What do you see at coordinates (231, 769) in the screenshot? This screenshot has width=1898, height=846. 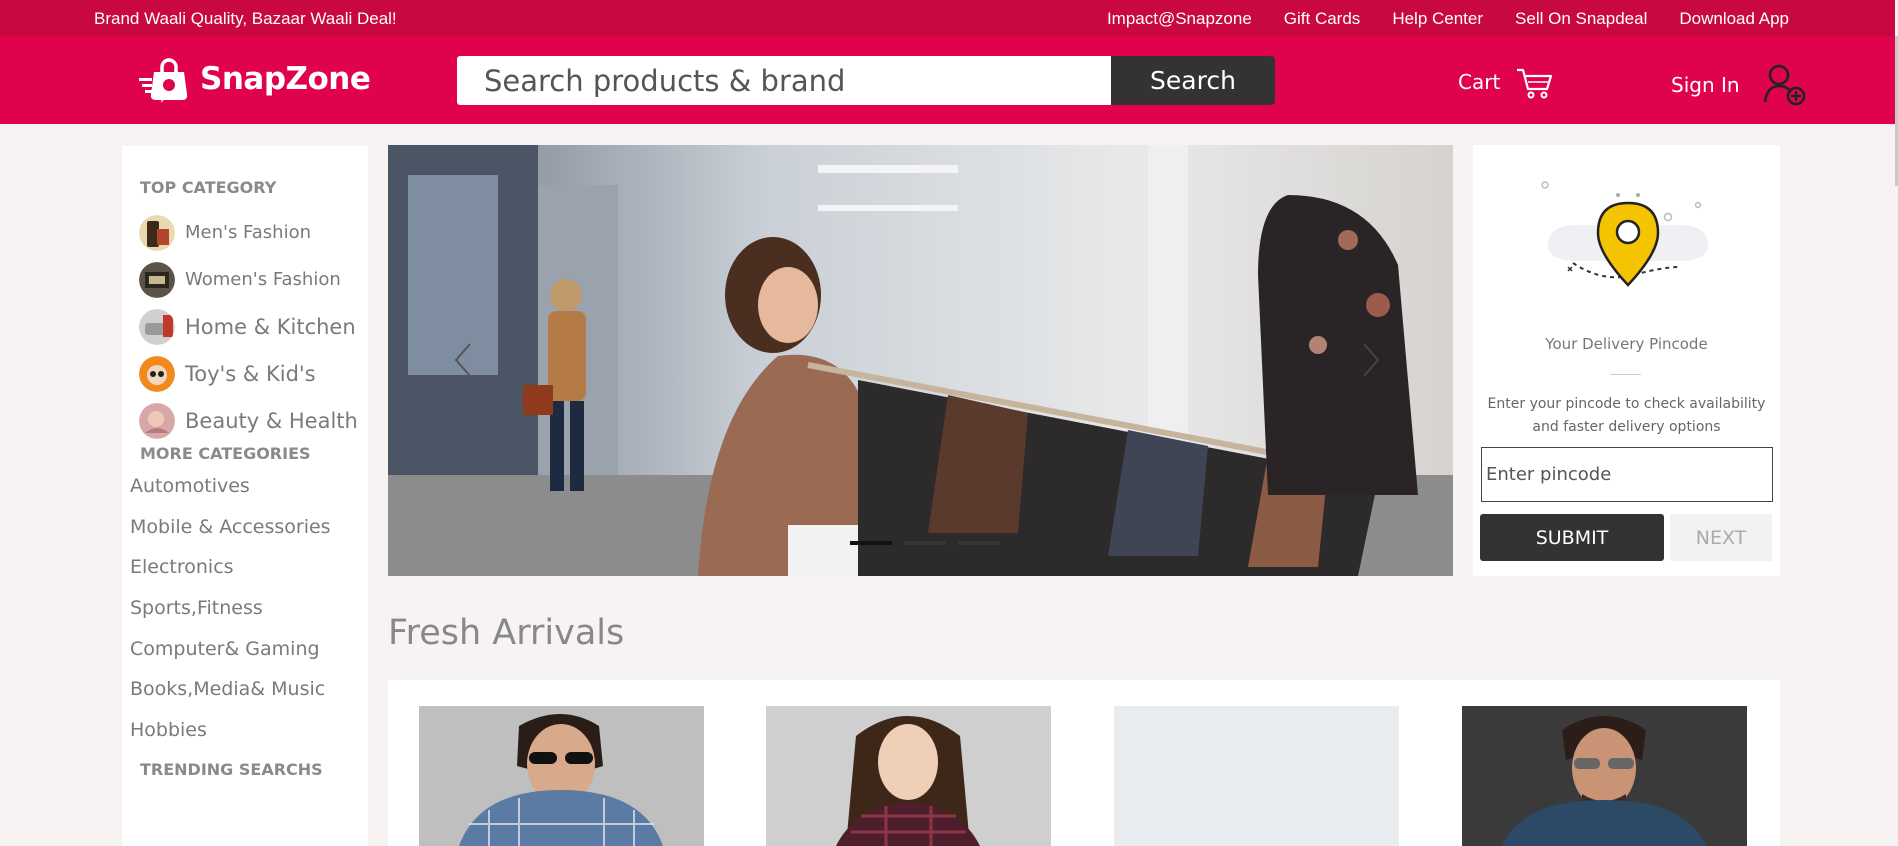 I see `trending-searches-heading: TRENDING SEARCHS` at bounding box center [231, 769].